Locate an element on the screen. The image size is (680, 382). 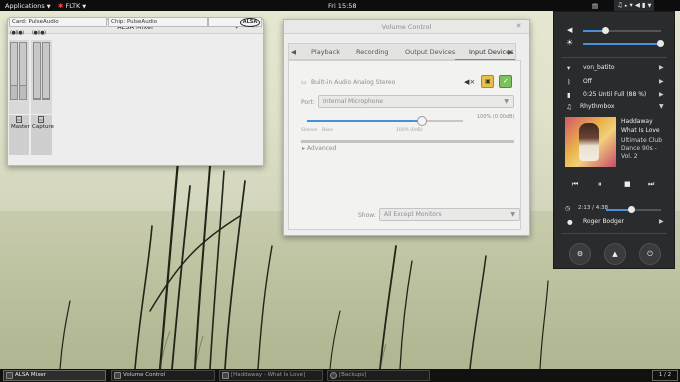
menu-separator is located at coordinates (614, 233).